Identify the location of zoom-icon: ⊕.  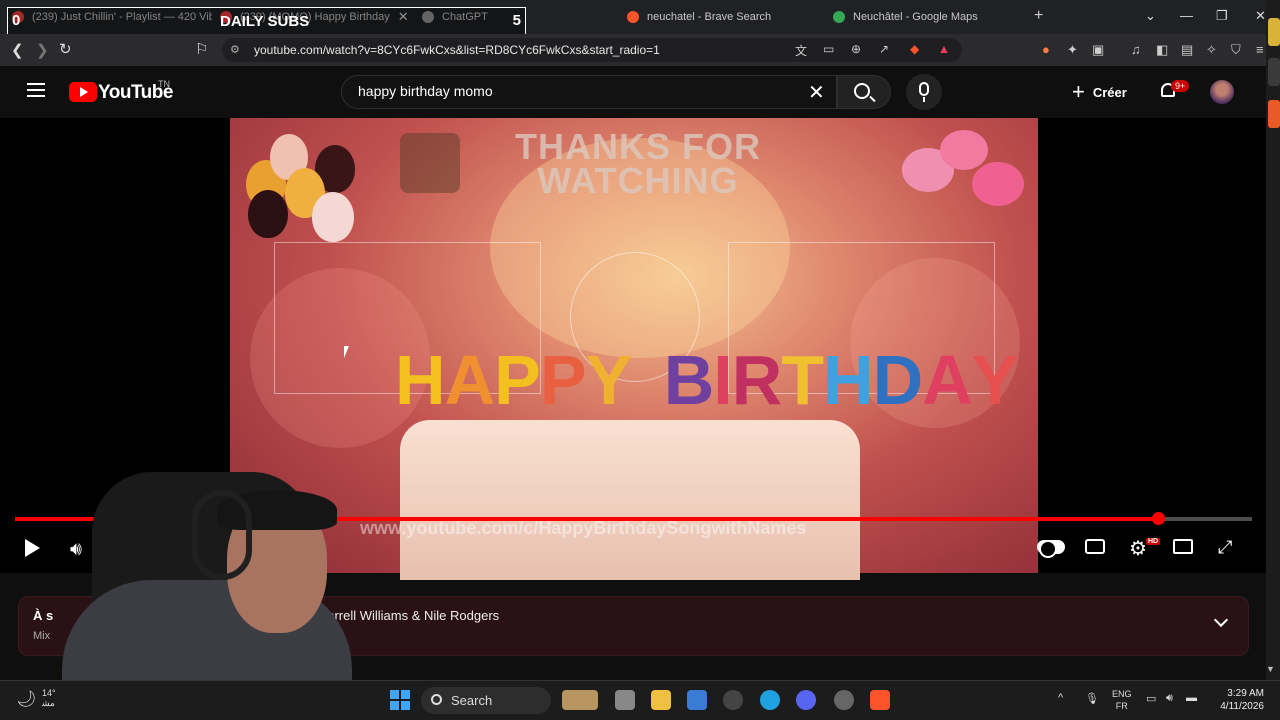
(856, 49).